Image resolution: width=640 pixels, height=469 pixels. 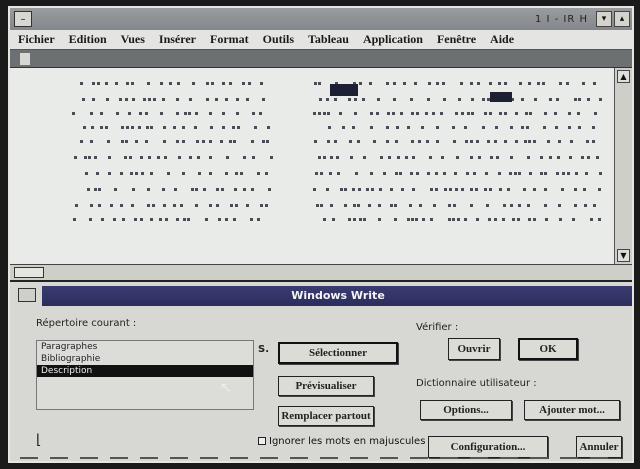 I want to click on suggestion-list: Paragraphes Bibliographie Description, so click(x=145, y=375).